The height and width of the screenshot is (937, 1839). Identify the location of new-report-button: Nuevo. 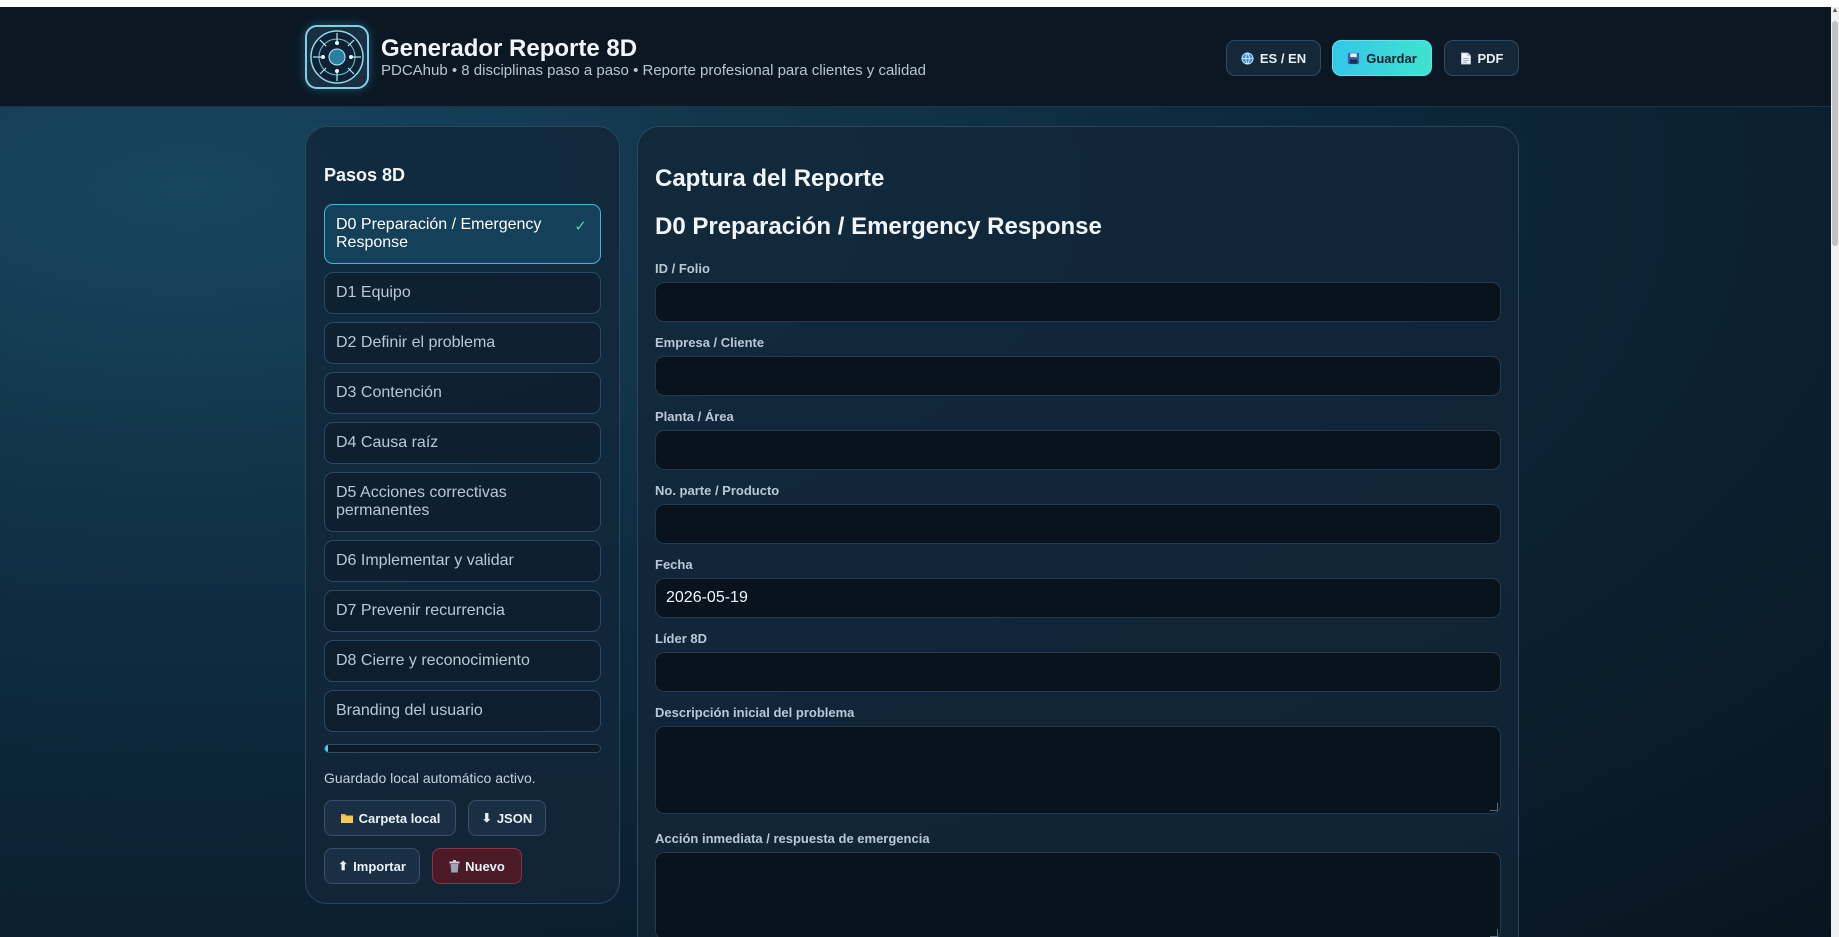
(477, 866).